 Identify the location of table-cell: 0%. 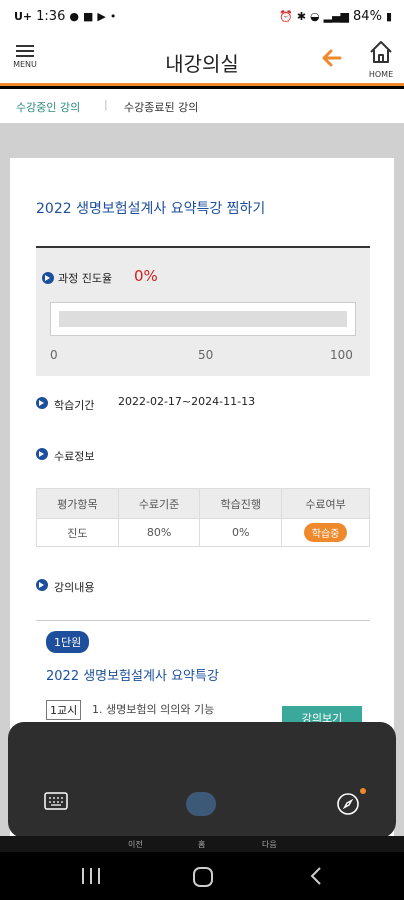
(241, 532).